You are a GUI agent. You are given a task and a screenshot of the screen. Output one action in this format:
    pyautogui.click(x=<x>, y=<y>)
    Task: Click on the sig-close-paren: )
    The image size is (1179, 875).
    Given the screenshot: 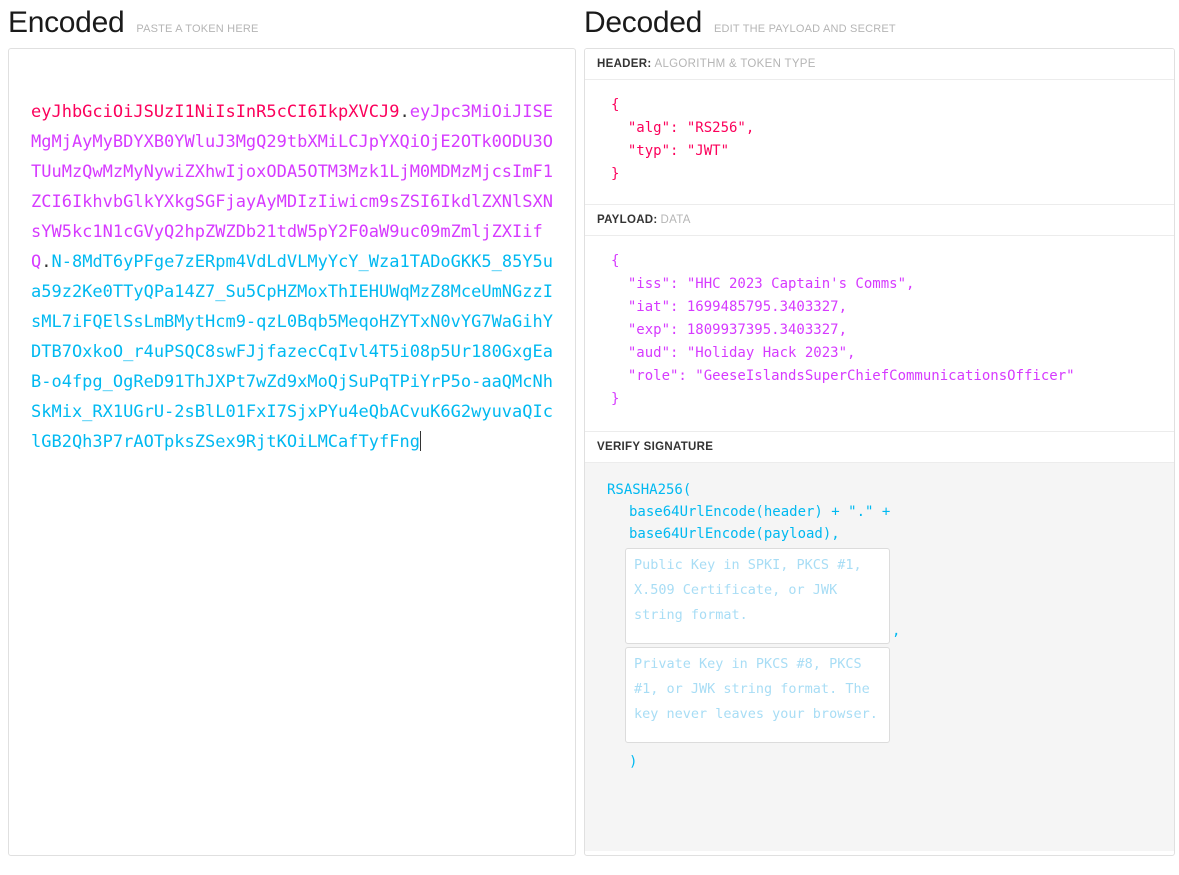 What is the action you would take?
    pyautogui.click(x=633, y=762)
    